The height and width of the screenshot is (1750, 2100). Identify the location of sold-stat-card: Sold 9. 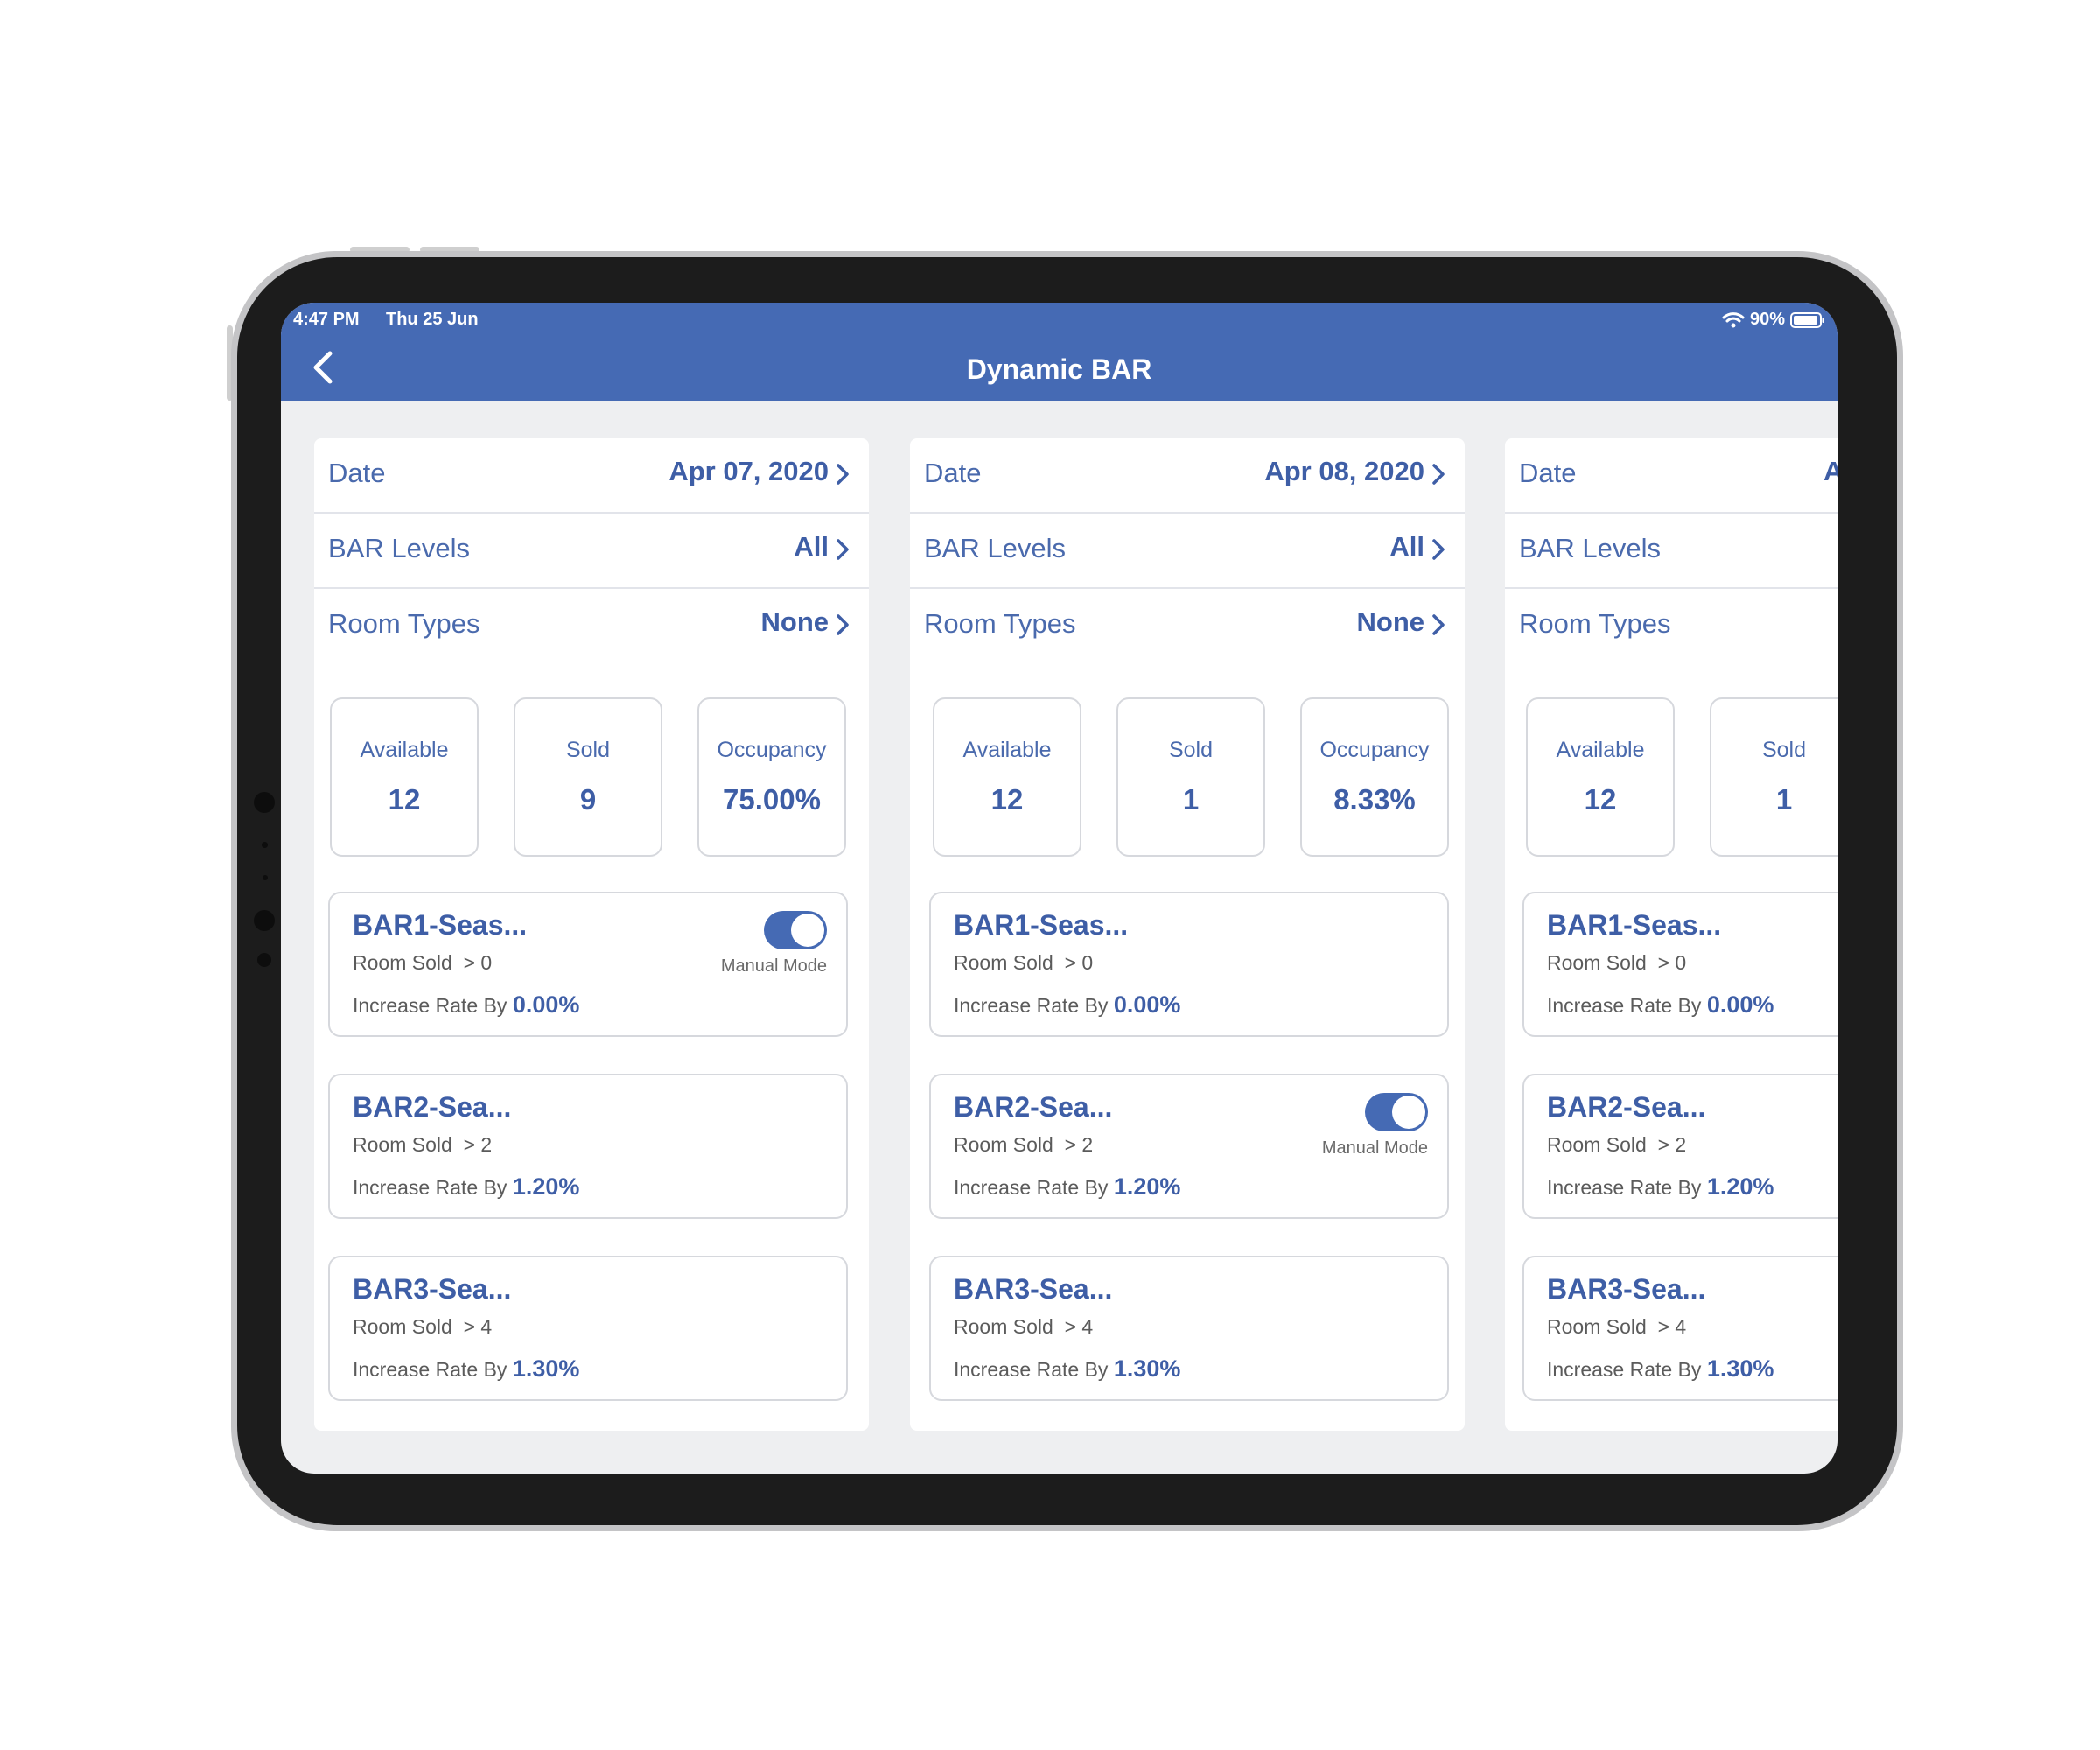
(588, 777).